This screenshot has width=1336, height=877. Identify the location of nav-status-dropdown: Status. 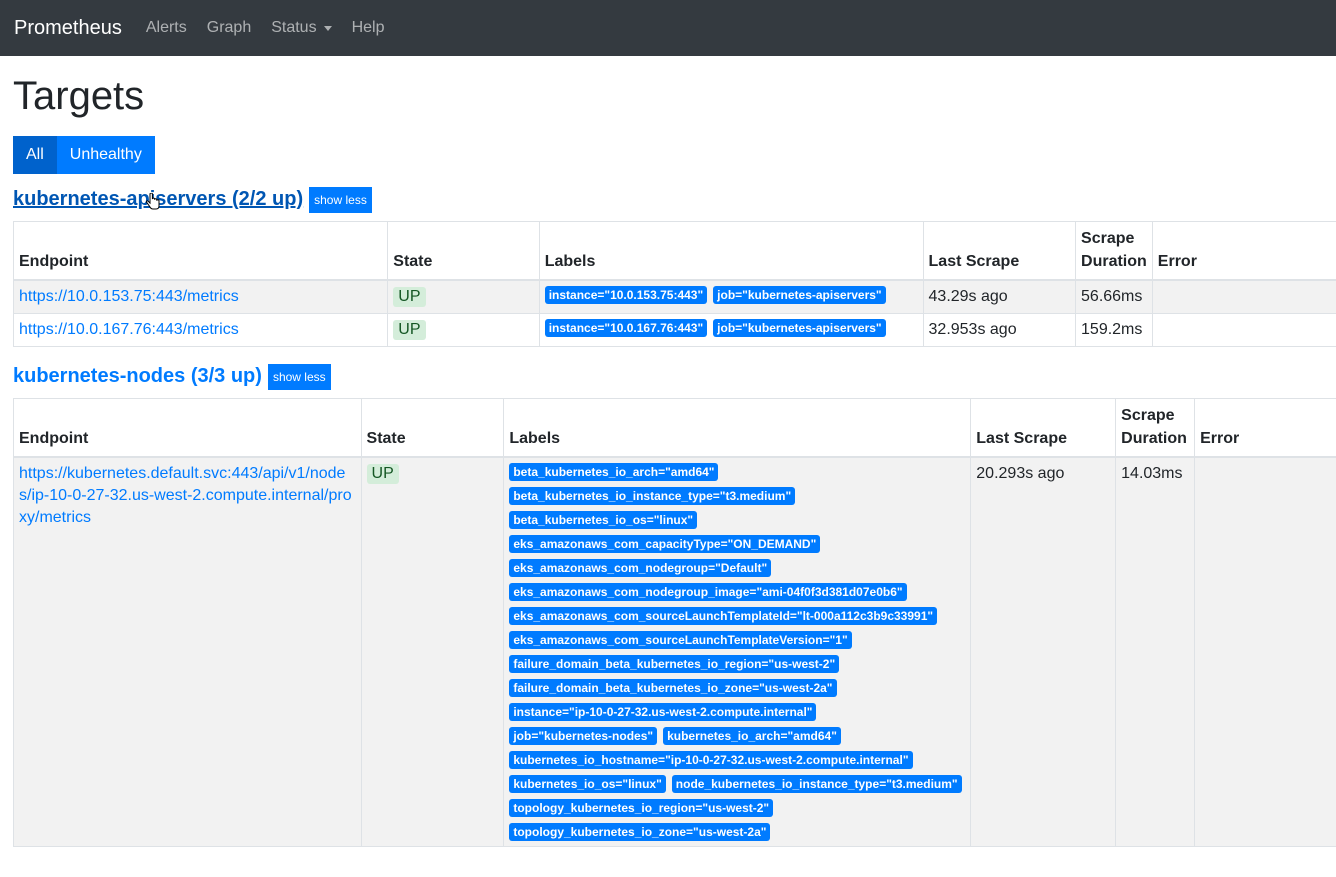
(301, 28).